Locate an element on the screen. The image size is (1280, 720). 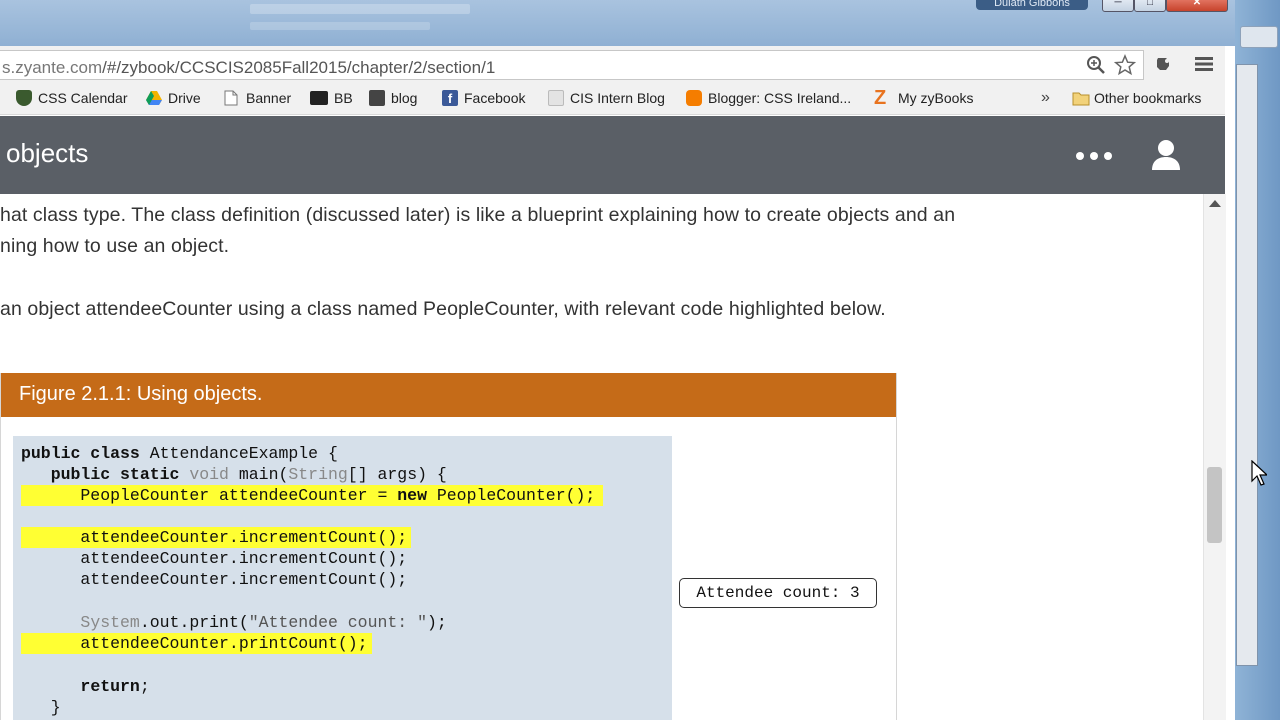
code-line: System.out.print("Attendee count: "); is located at coordinates (263, 622).